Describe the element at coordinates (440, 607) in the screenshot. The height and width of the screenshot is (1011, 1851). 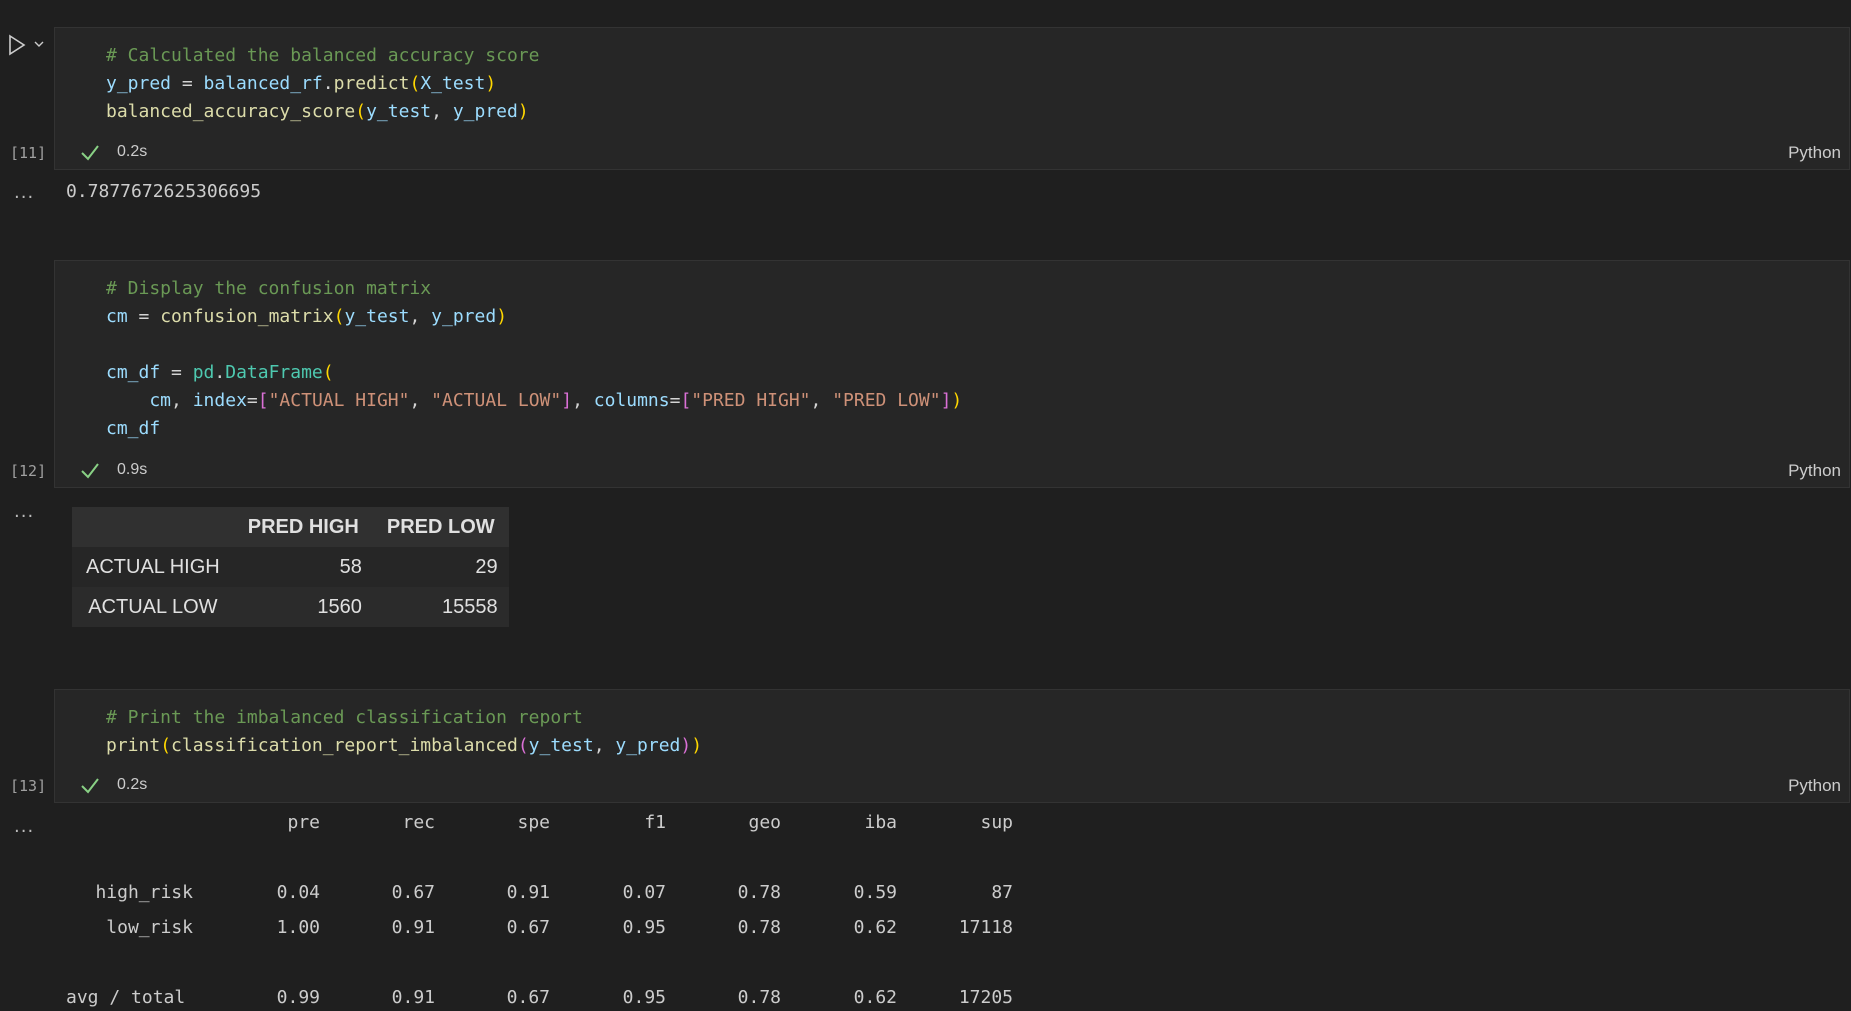
I see `table-cell: 15558` at that location.